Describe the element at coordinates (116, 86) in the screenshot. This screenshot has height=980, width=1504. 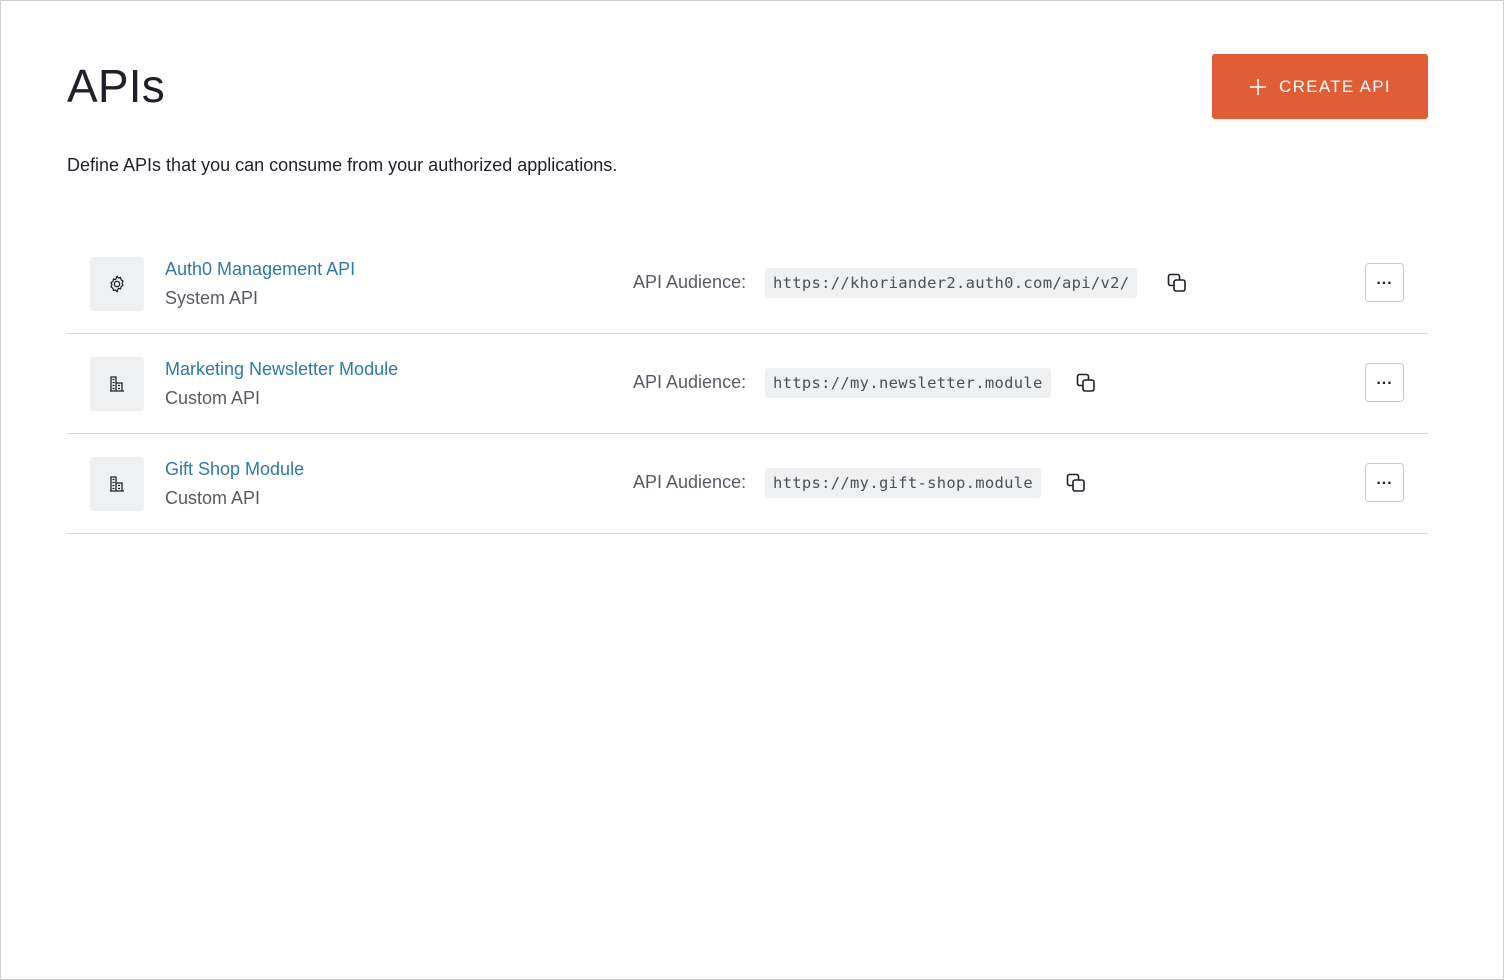
I see `page-title: APIs` at that location.